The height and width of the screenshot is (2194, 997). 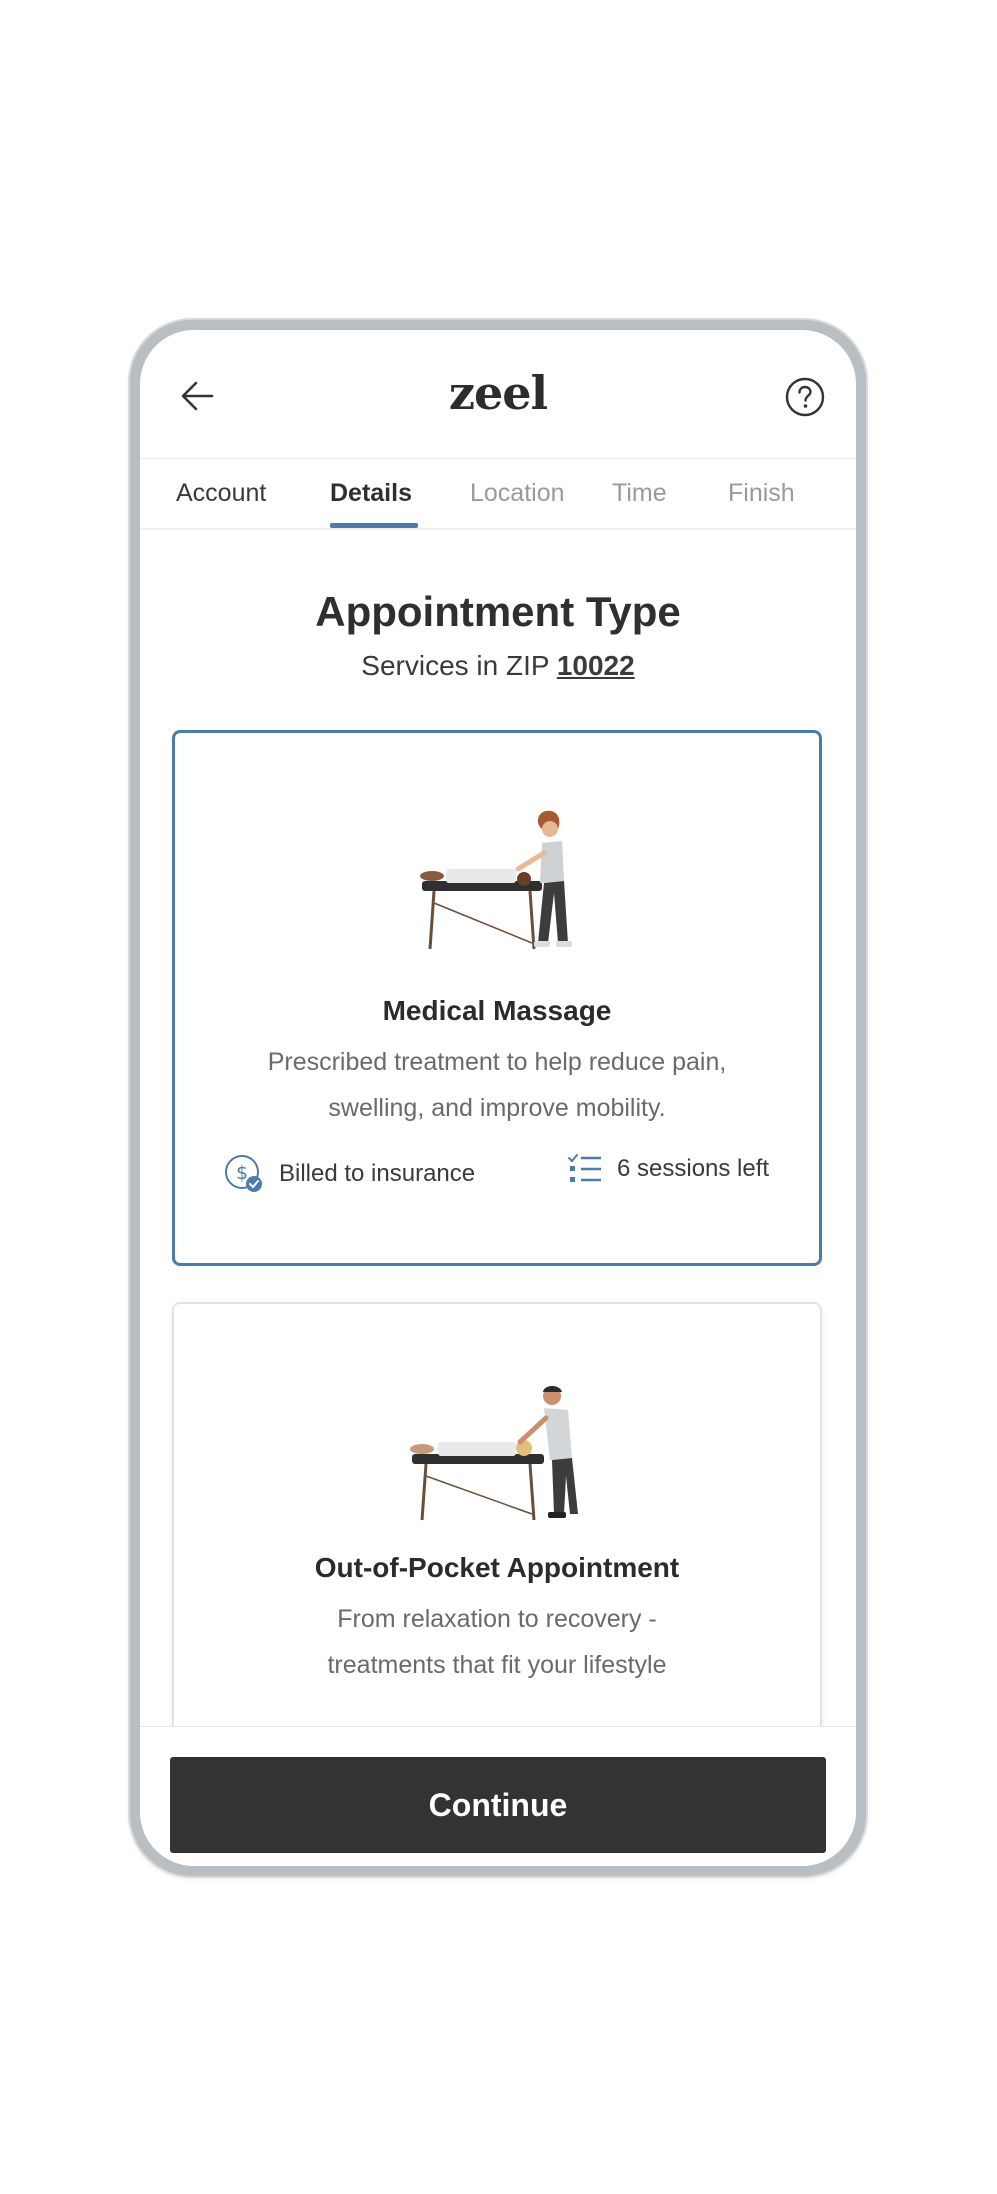 I want to click on bottom-action-bar: Continue, so click(x=498, y=1796).